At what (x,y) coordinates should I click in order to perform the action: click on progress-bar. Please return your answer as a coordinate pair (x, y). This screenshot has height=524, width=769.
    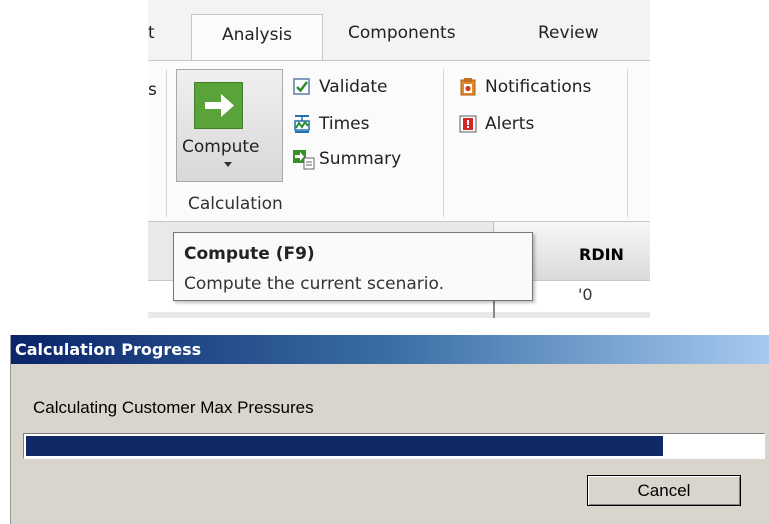
    Looking at the image, I should click on (394, 446).